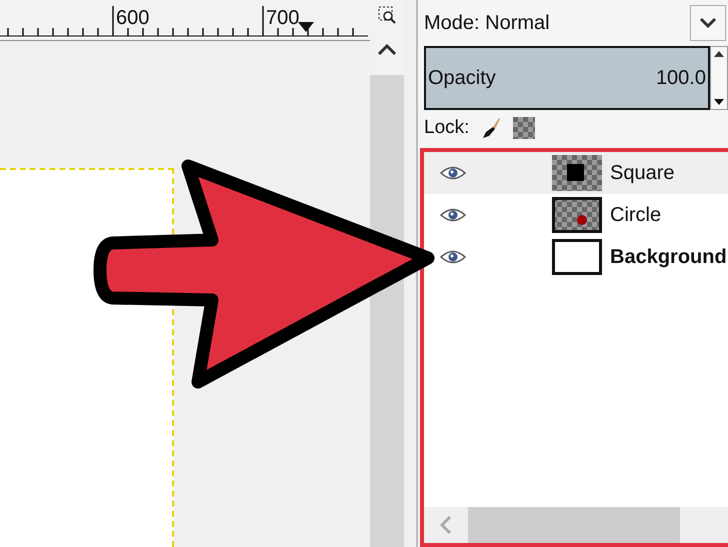 The image size is (728, 547). I want to click on layer-row: Circle, so click(576, 215).